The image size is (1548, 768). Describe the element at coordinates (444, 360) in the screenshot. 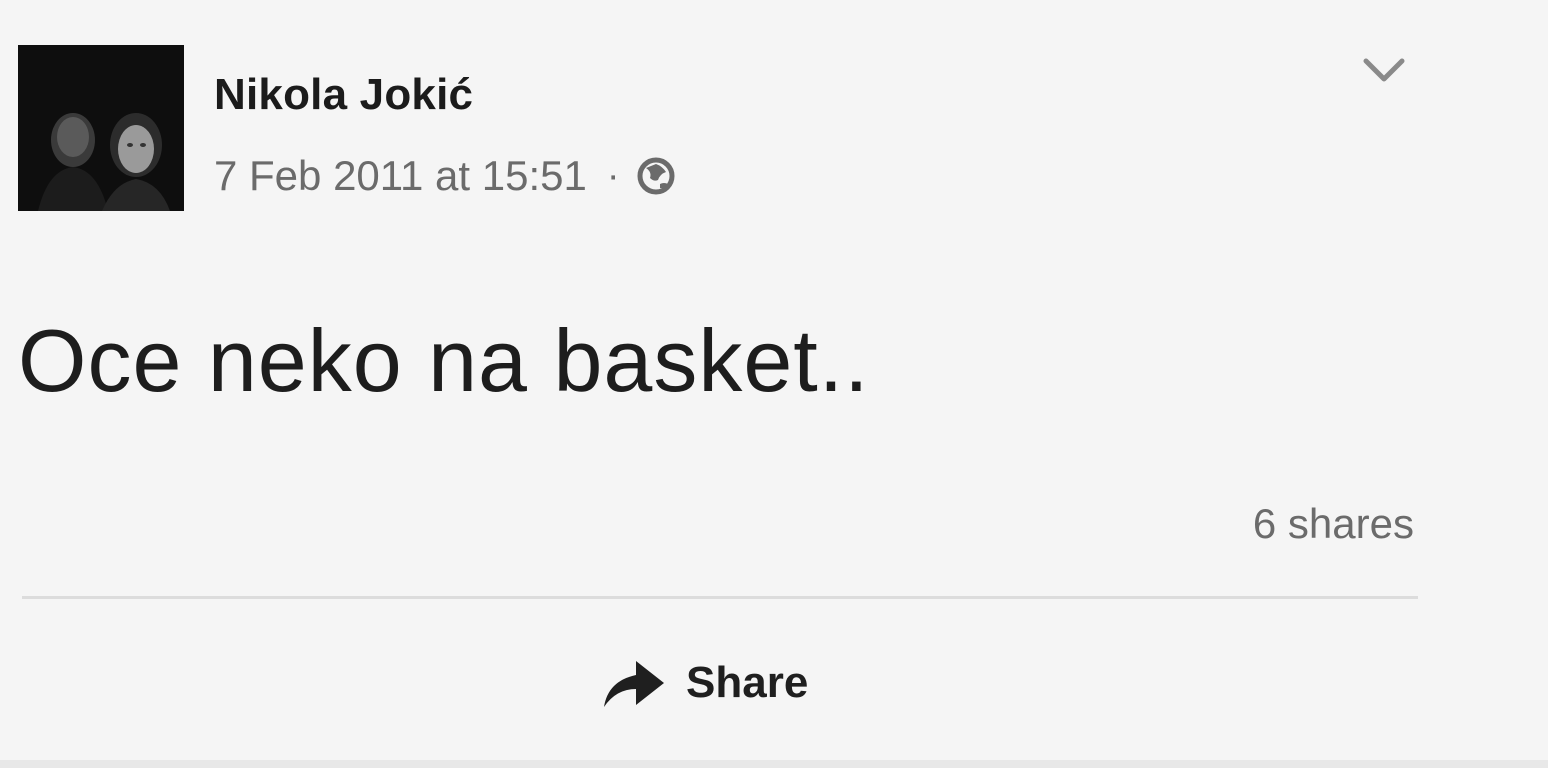

I see `post-text: Oce neko na basket..` at that location.